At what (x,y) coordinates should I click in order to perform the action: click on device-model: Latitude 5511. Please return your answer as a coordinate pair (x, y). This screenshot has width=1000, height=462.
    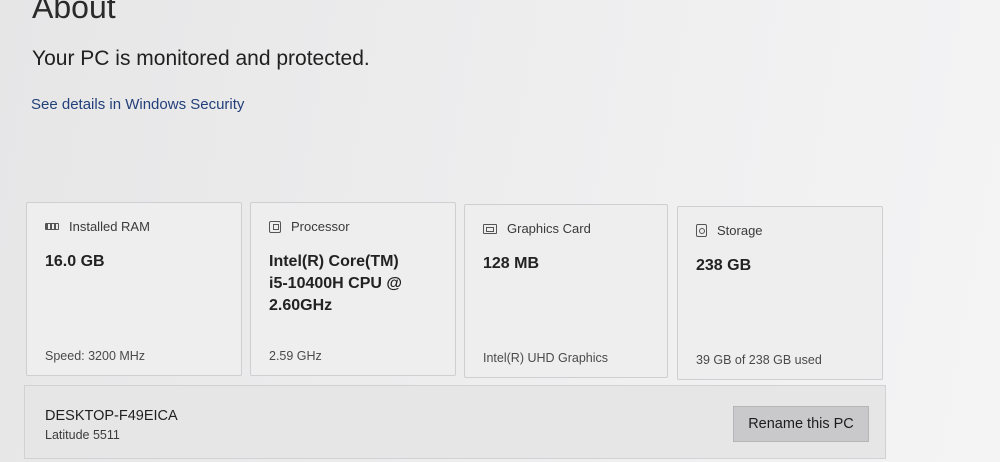
    Looking at the image, I should click on (82, 435).